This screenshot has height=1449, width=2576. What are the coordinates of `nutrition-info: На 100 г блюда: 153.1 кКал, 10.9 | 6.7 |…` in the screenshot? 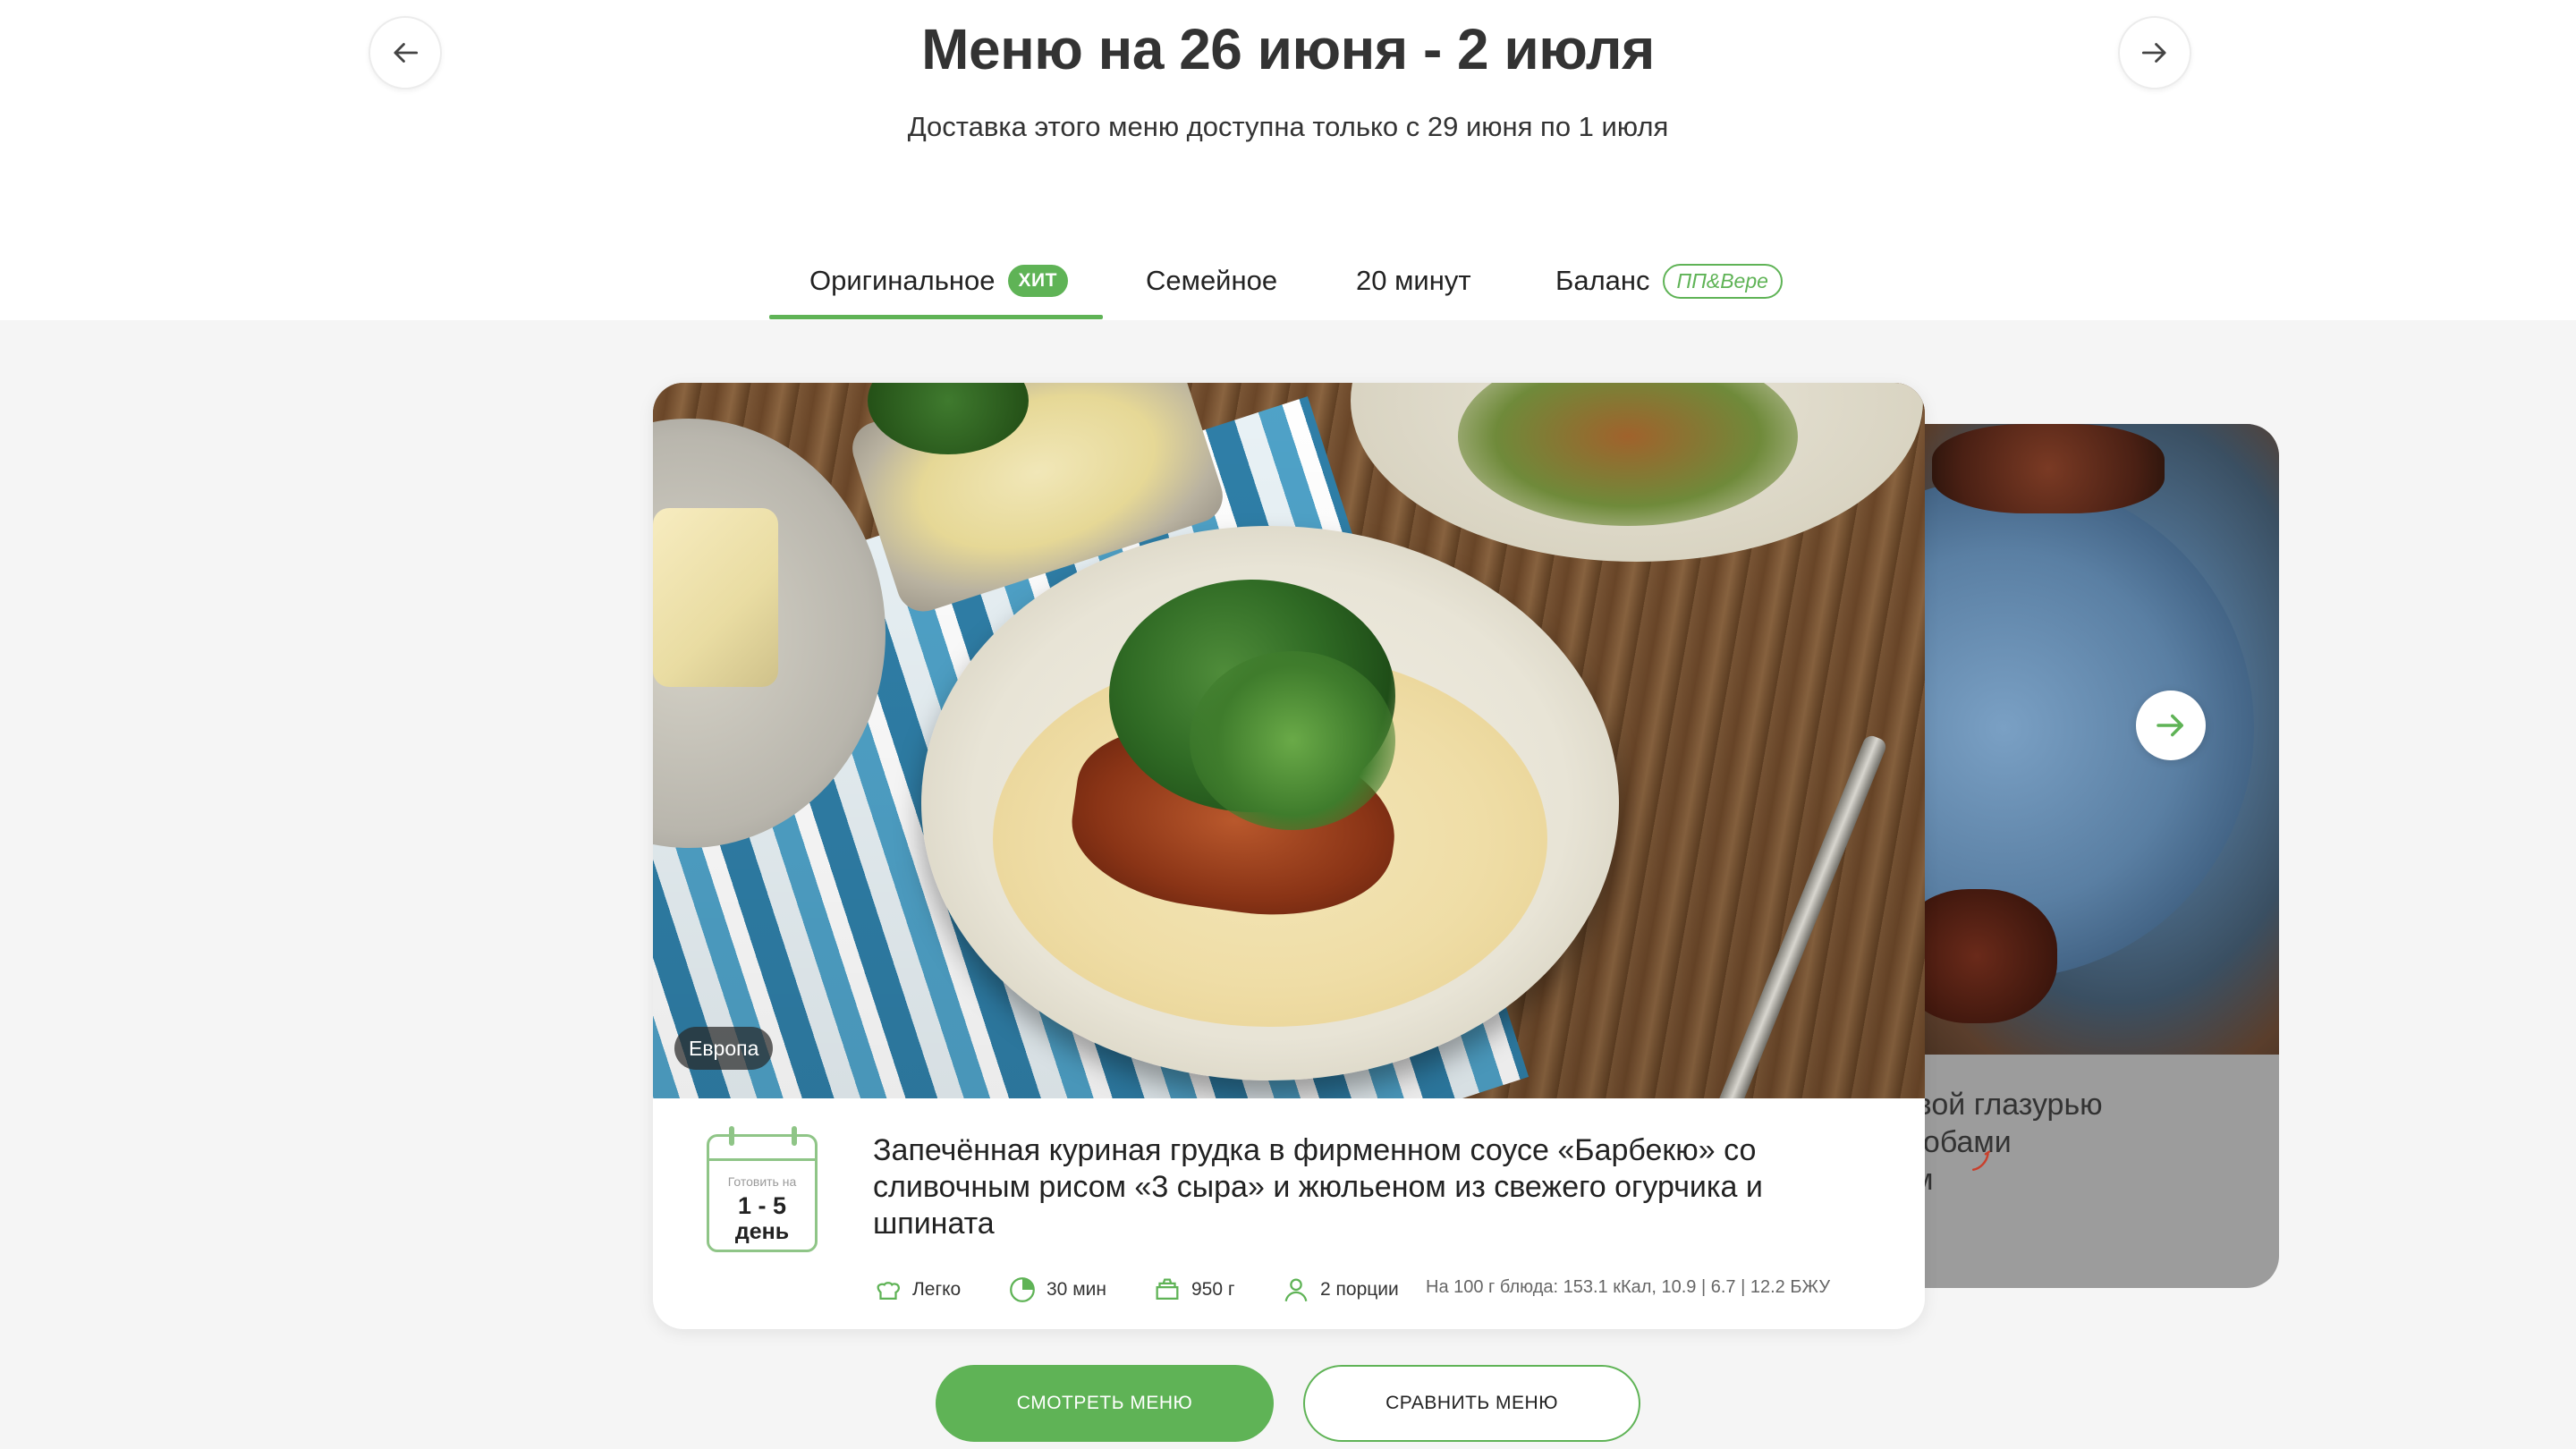 It's located at (1628, 1287).